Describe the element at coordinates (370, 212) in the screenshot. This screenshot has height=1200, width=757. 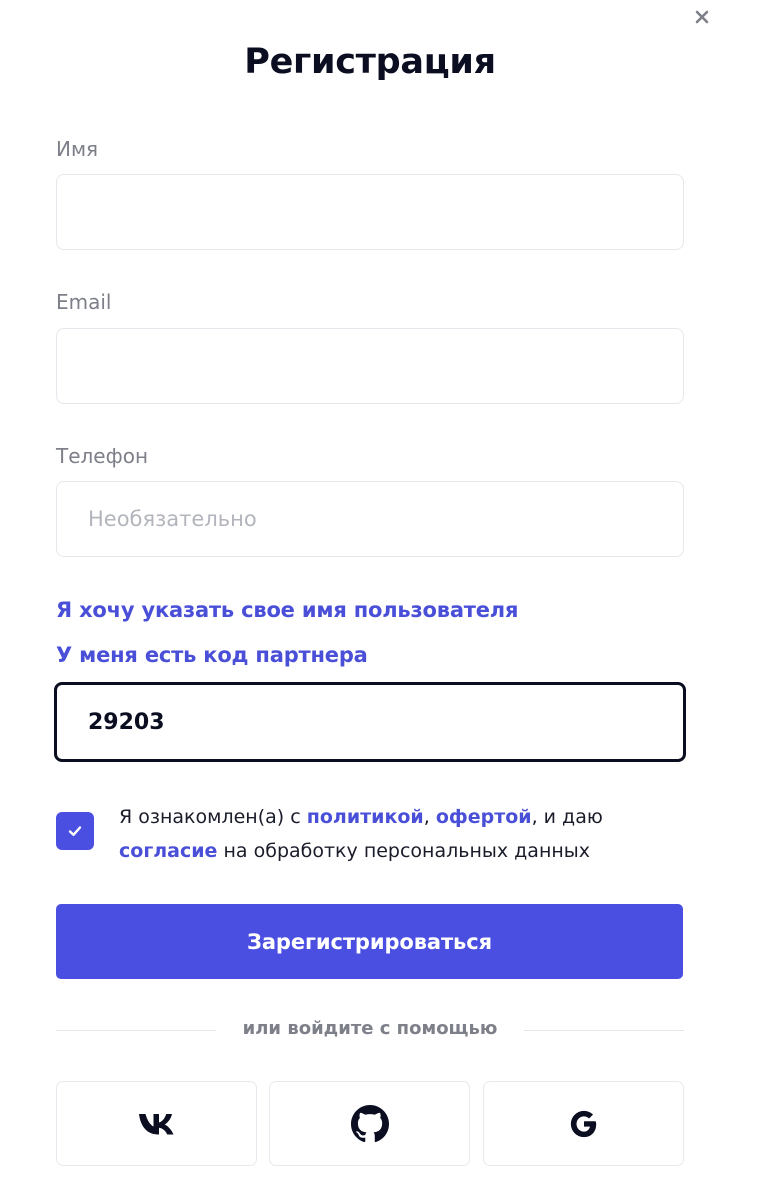
I see `name-field` at that location.